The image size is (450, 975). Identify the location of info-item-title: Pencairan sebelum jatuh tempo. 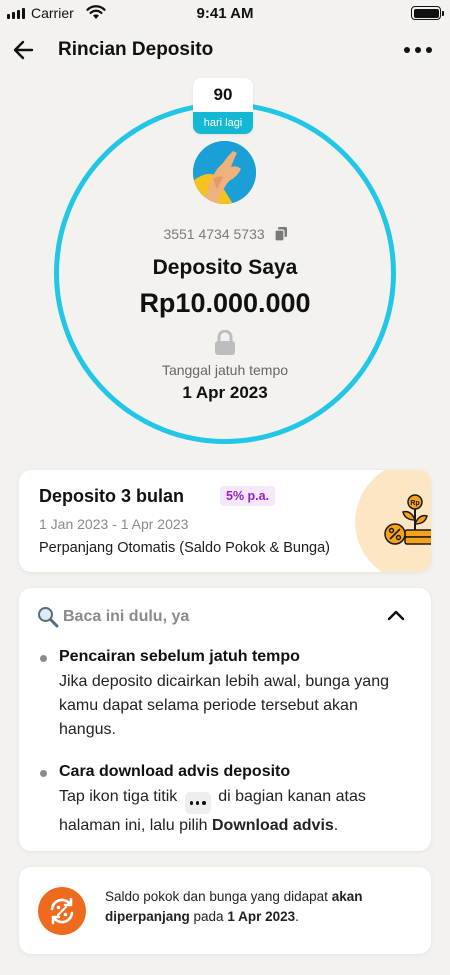
(179, 656).